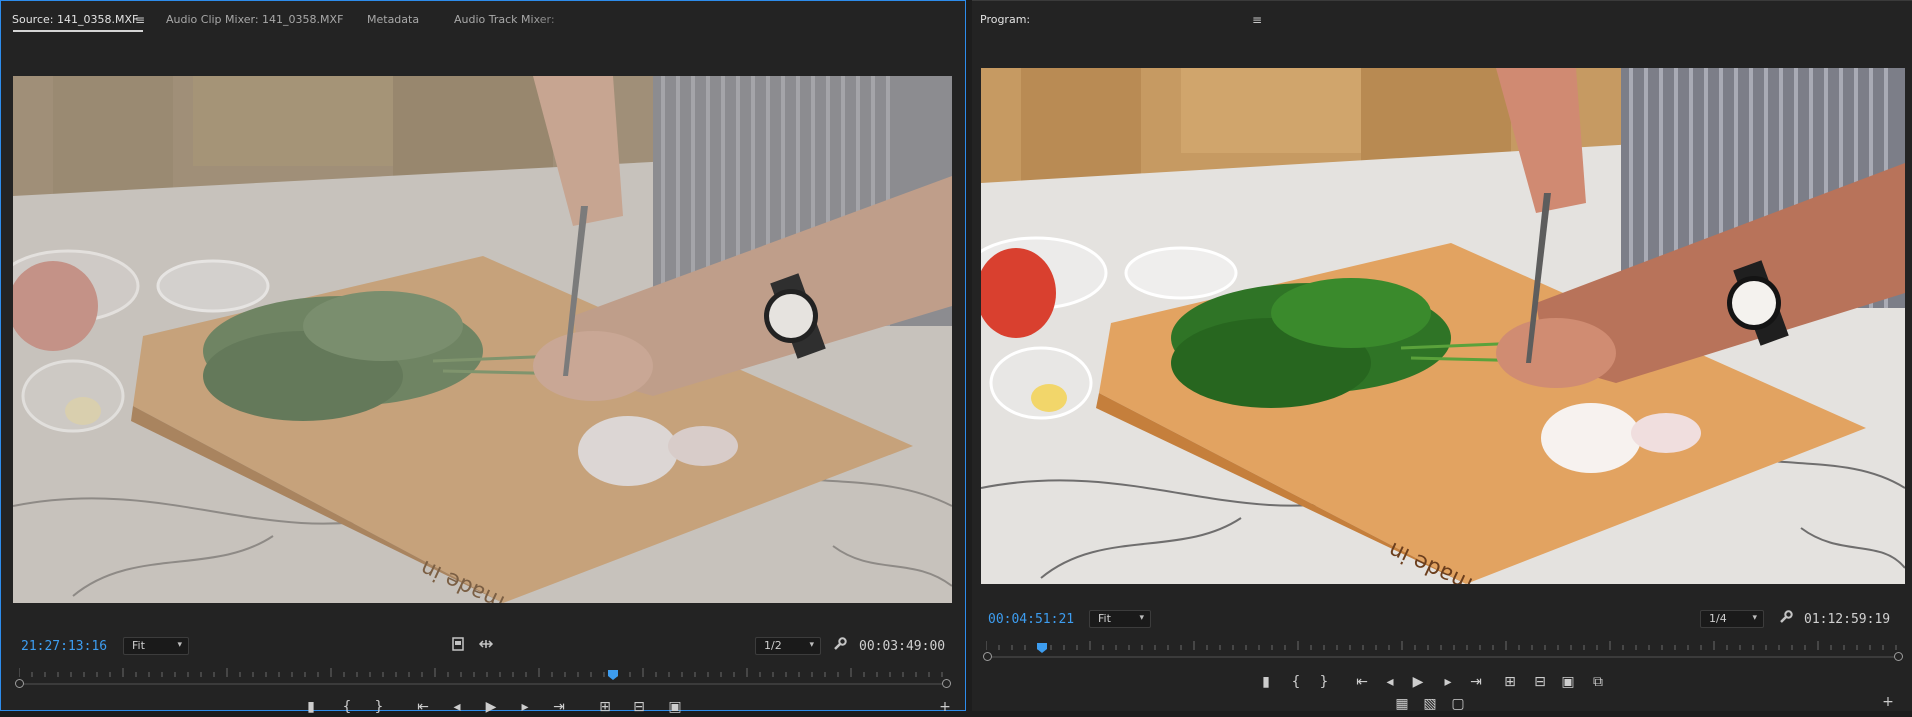 The width and height of the screenshot is (1912, 717). What do you see at coordinates (1005, 19) in the screenshot?
I see `tab-program: Program:` at bounding box center [1005, 19].